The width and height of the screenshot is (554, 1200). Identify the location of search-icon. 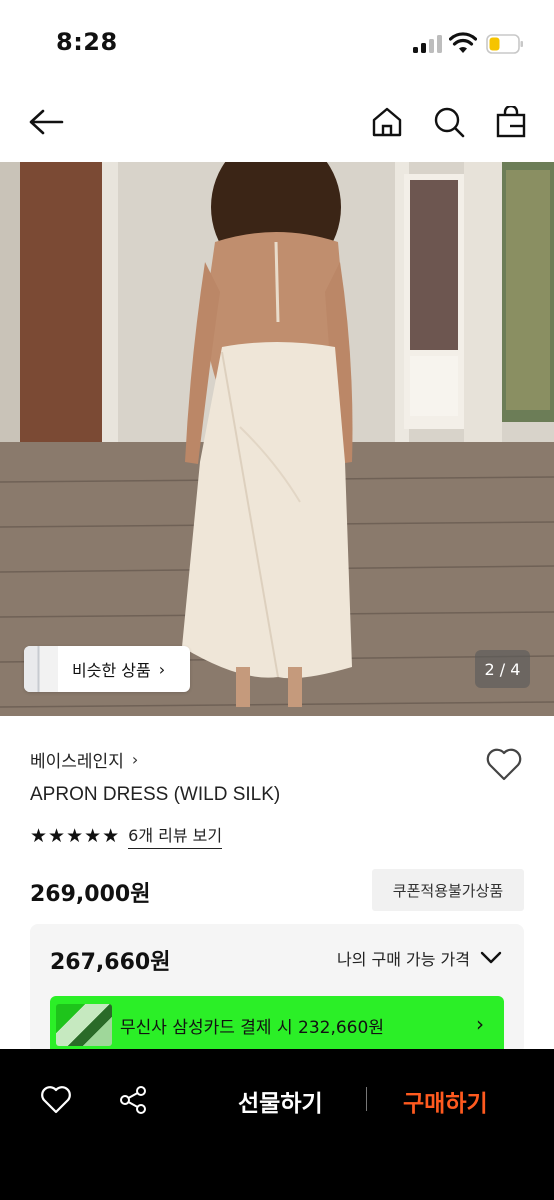
(449, 122).